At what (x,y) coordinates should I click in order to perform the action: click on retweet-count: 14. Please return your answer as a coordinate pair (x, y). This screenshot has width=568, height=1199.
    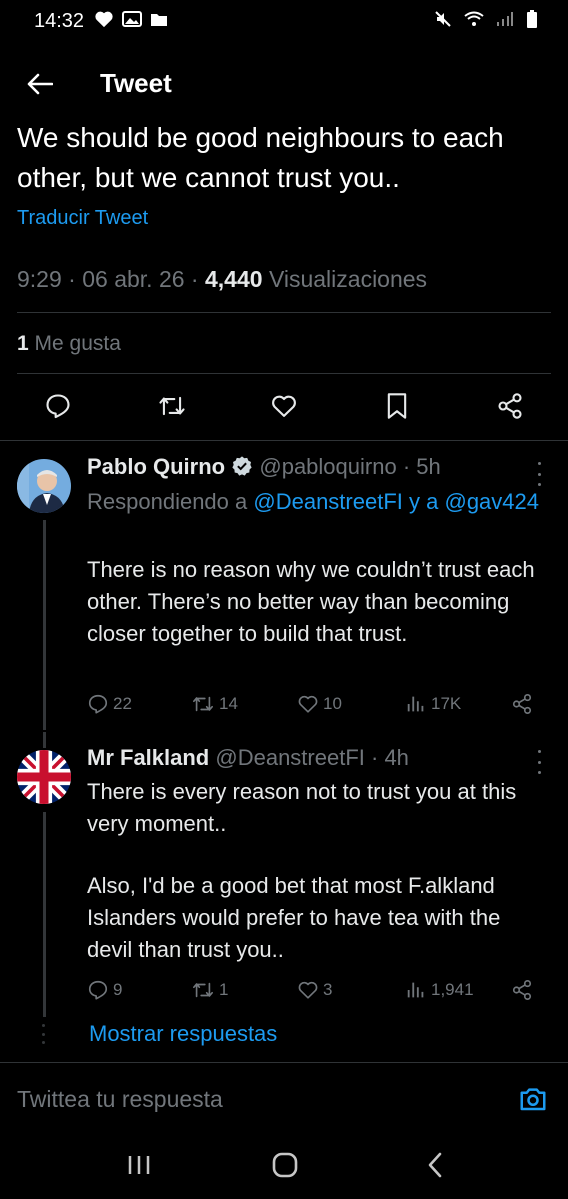
    Looking at the image, I should click on (228, 703).